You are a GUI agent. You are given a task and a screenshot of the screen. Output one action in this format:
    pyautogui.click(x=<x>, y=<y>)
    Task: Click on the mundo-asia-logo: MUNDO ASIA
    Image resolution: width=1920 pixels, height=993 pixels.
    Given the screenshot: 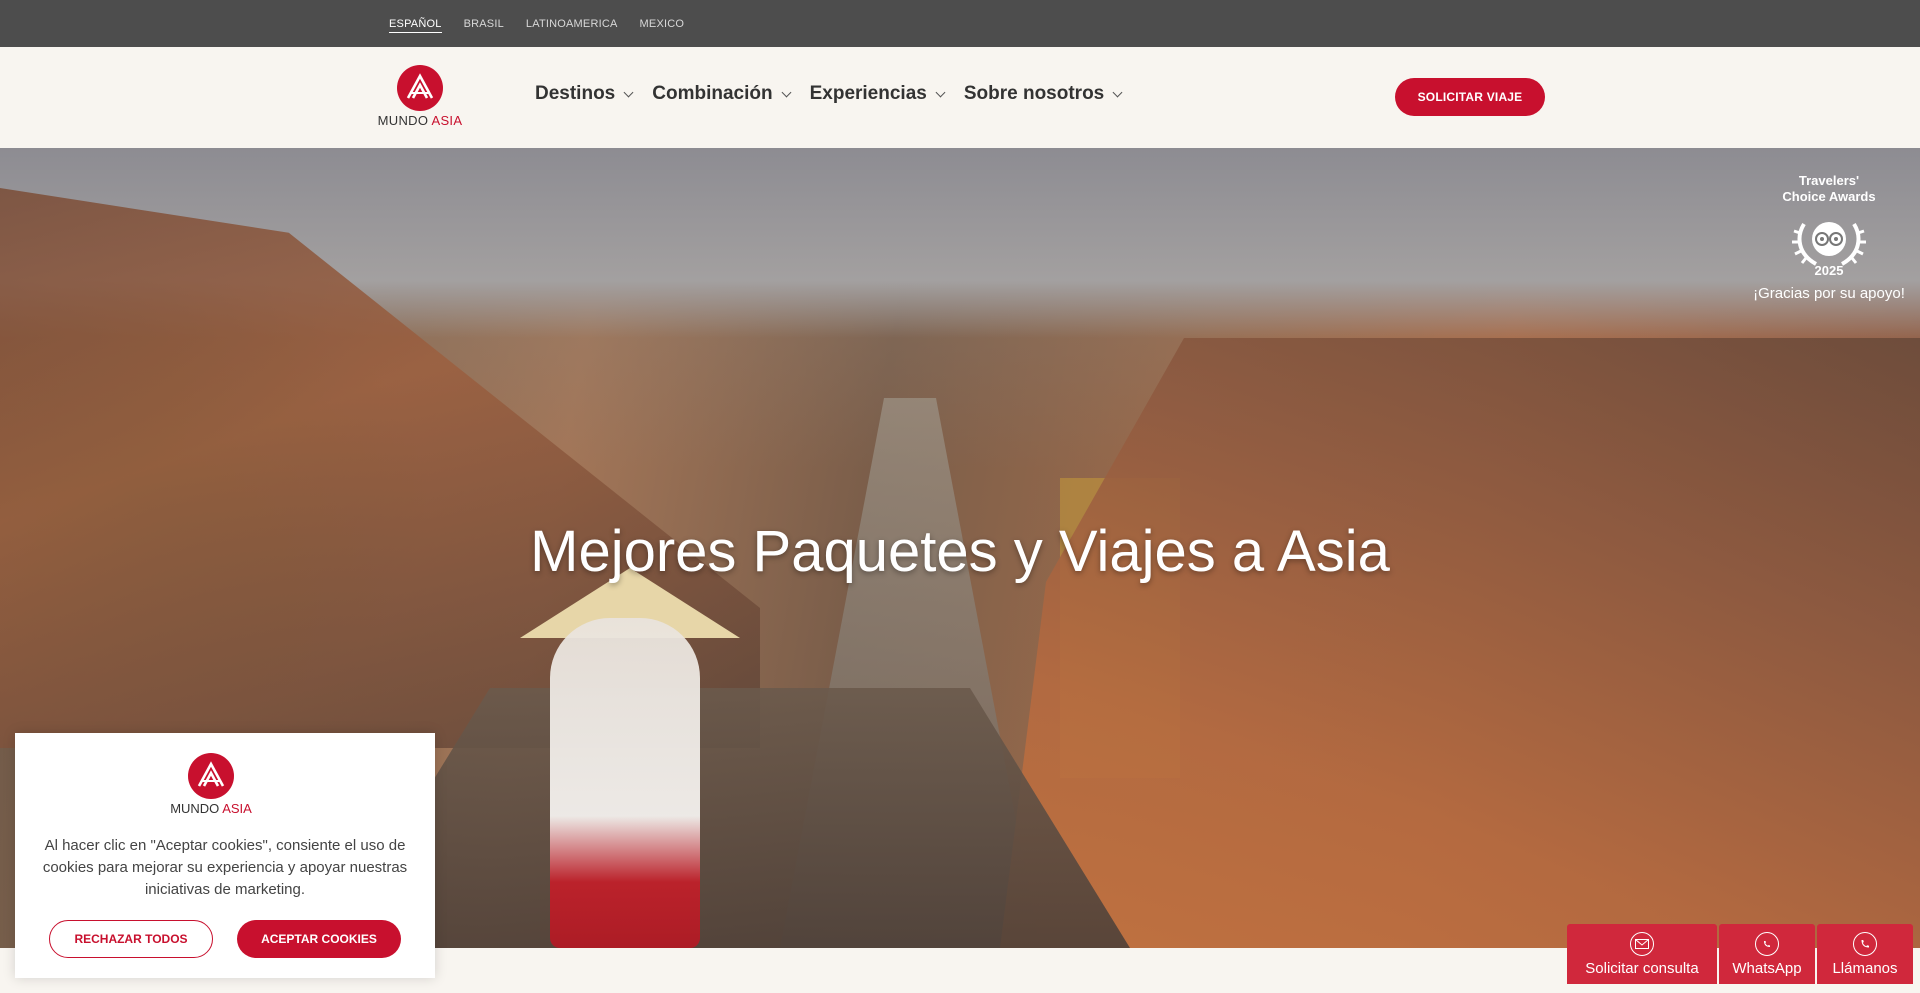 What is the action you would take?
    pyautogui.click(x=420, y=98)
    